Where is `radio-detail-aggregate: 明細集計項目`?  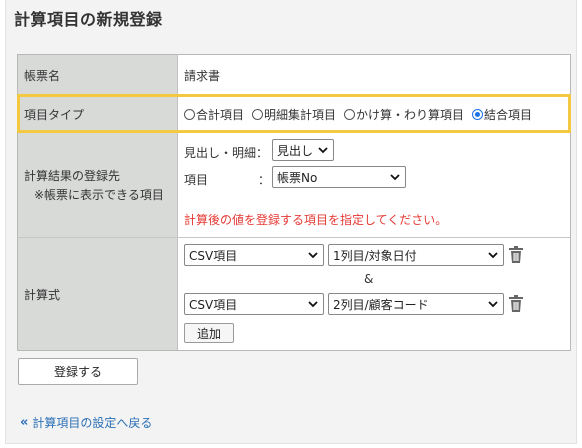 radio-detail-aggregate: 明細集計項目 is located at coordinates (294, 114).